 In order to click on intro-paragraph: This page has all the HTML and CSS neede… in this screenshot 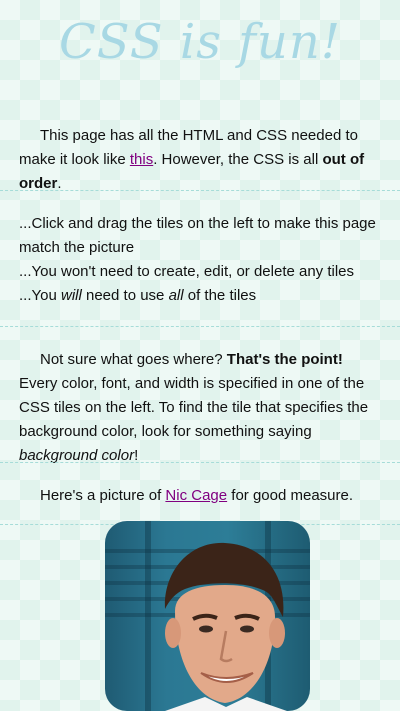, I will do `click(201, 160)`.